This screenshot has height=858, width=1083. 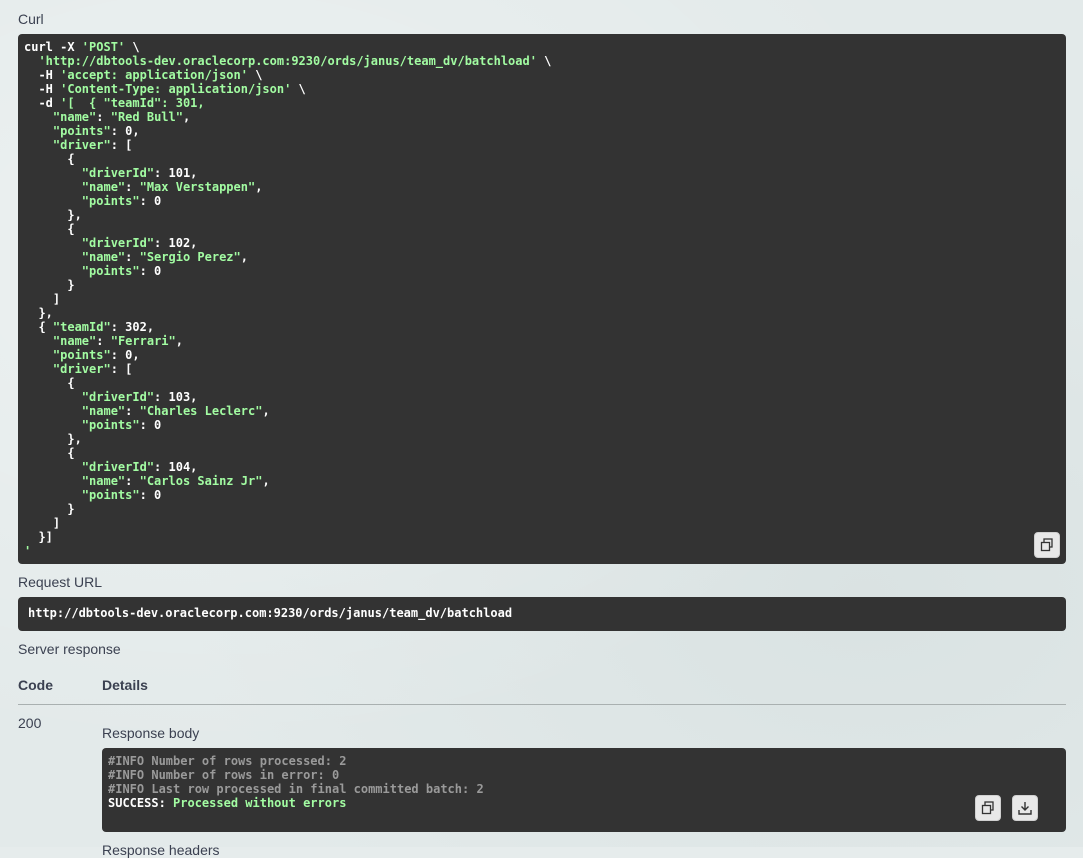 I want to click on curl-line: "name": "Red Bull",, so click(x=121, y=117).